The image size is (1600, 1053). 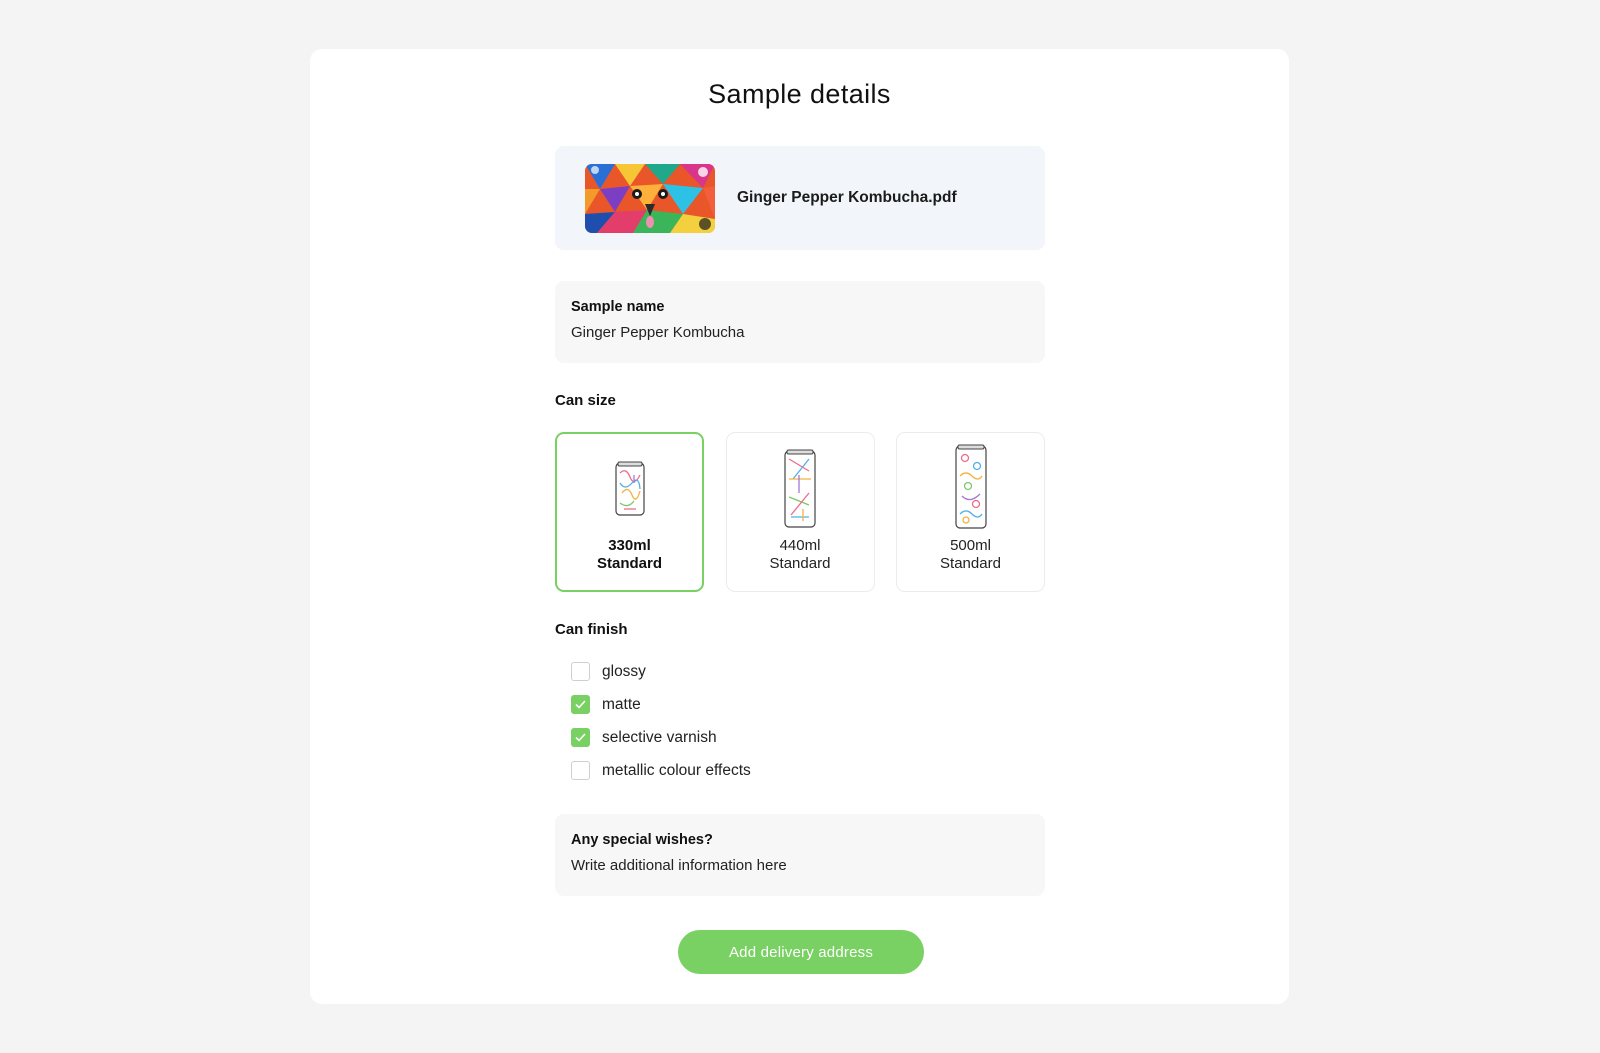 I want to click on glossy-checkbox, so click(x=580, y=671).